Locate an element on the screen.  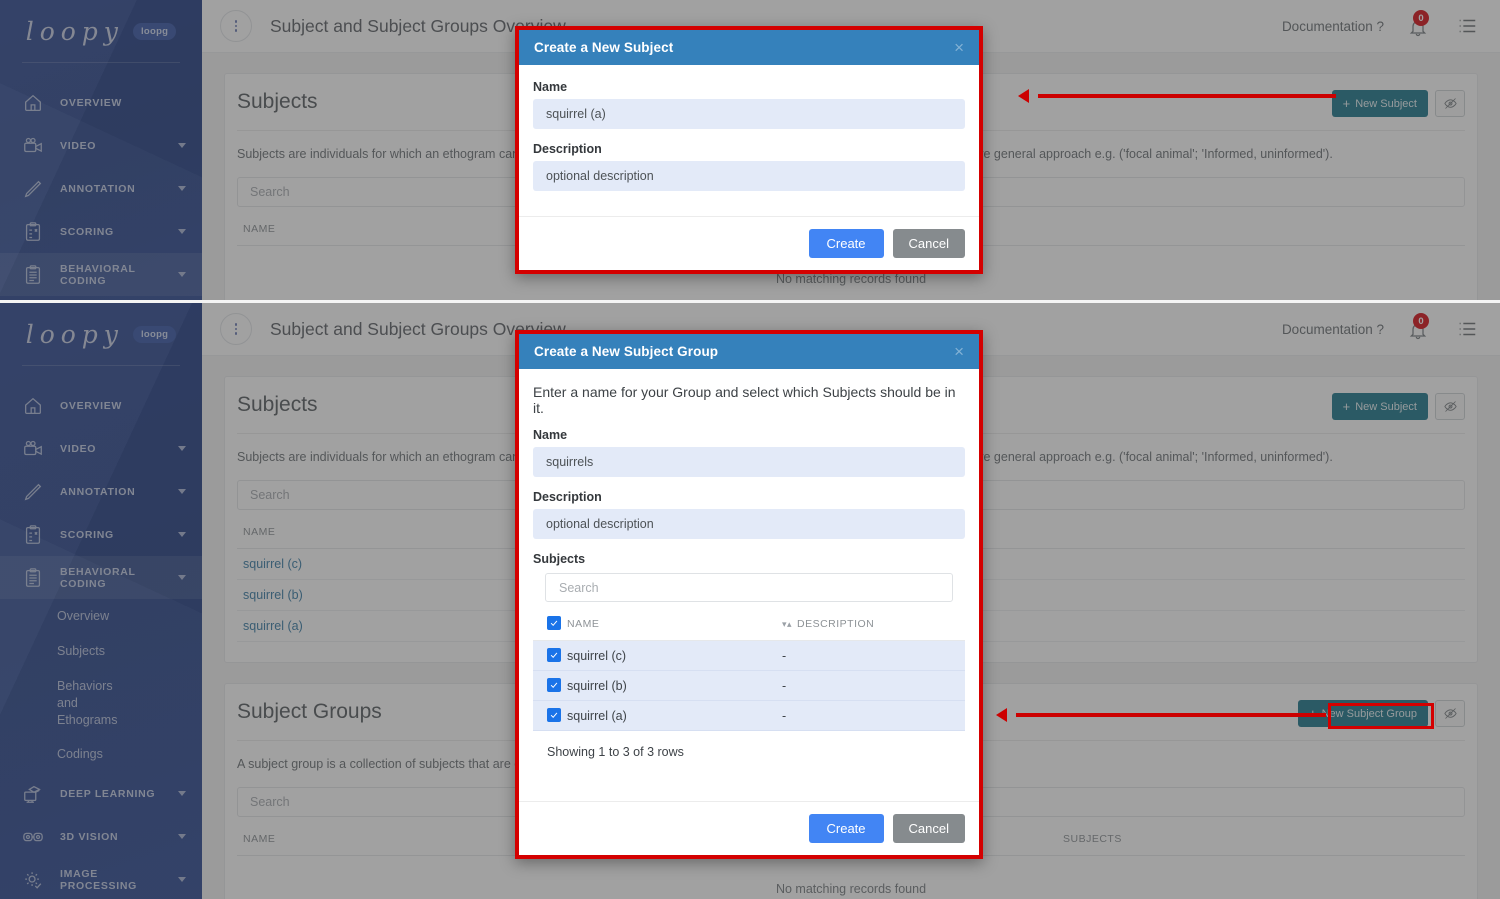
sidebar-subitem-subjects: Subjects is located at coordinates (101, 651).